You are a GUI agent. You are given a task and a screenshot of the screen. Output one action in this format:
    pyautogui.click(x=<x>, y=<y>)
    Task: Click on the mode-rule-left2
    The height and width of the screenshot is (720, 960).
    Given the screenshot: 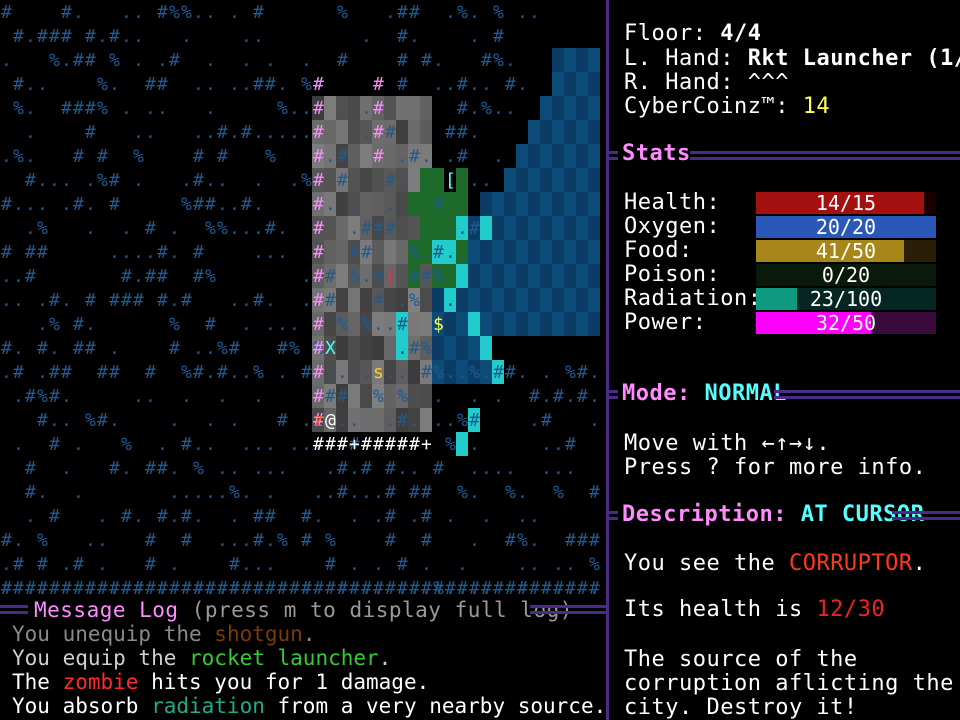 What is the action you would take?
    pyautogui.click(x=613, y=397)
    